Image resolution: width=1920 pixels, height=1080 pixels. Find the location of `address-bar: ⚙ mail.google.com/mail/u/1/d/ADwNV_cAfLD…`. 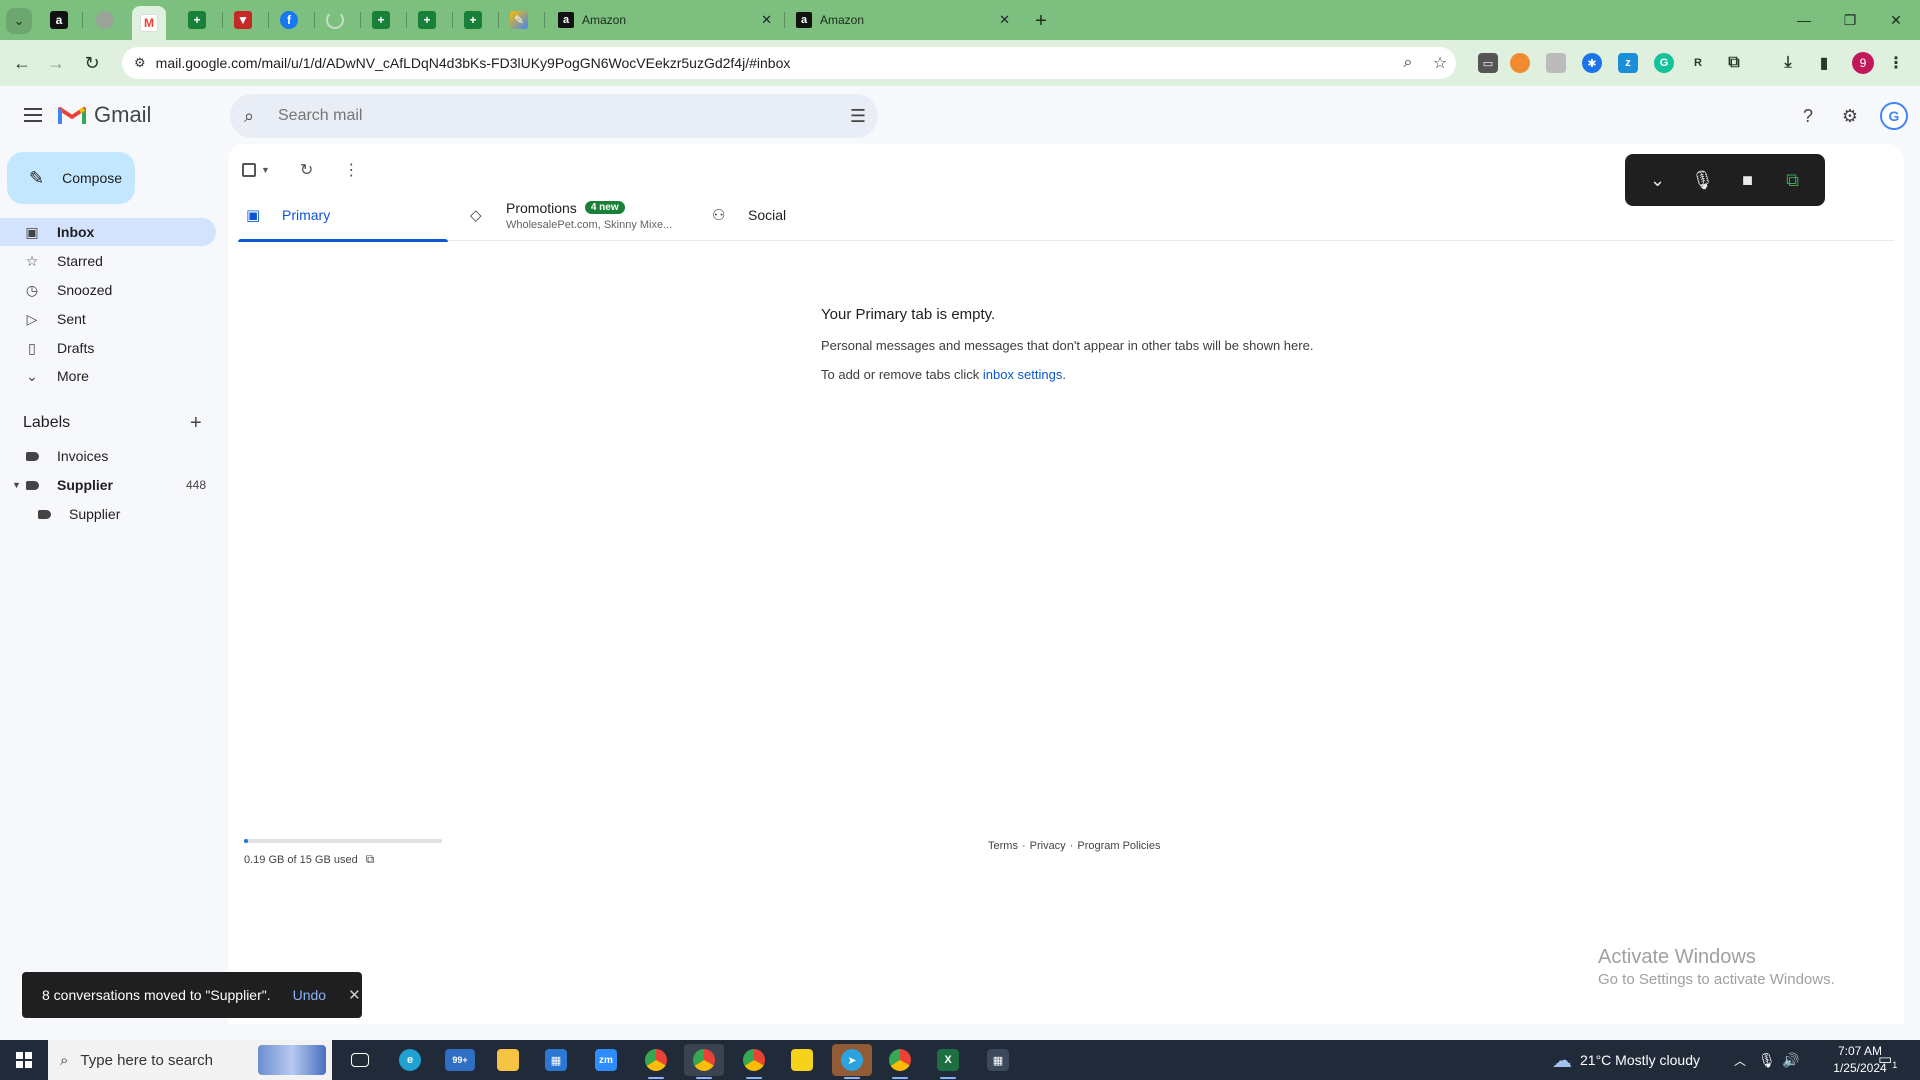

address-bar: ⚙ mail.google.com/mail/u/1/d/ADwNV_cAfLD… is located at coordinates (789, 63).